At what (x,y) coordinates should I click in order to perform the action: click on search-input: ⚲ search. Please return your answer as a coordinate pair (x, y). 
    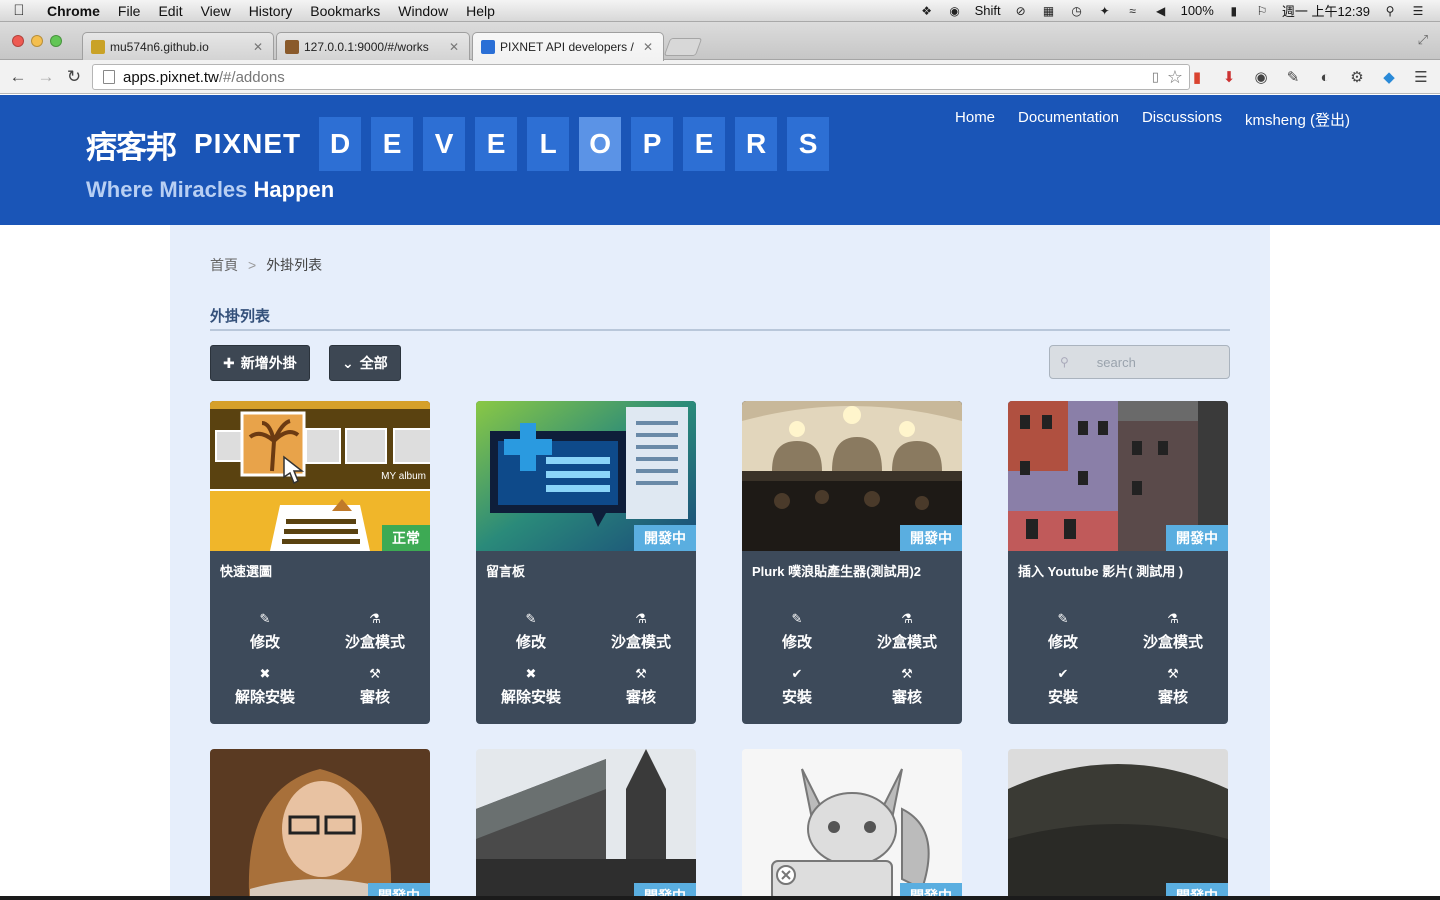
    Looking at the image, I should click on (1139, 362).